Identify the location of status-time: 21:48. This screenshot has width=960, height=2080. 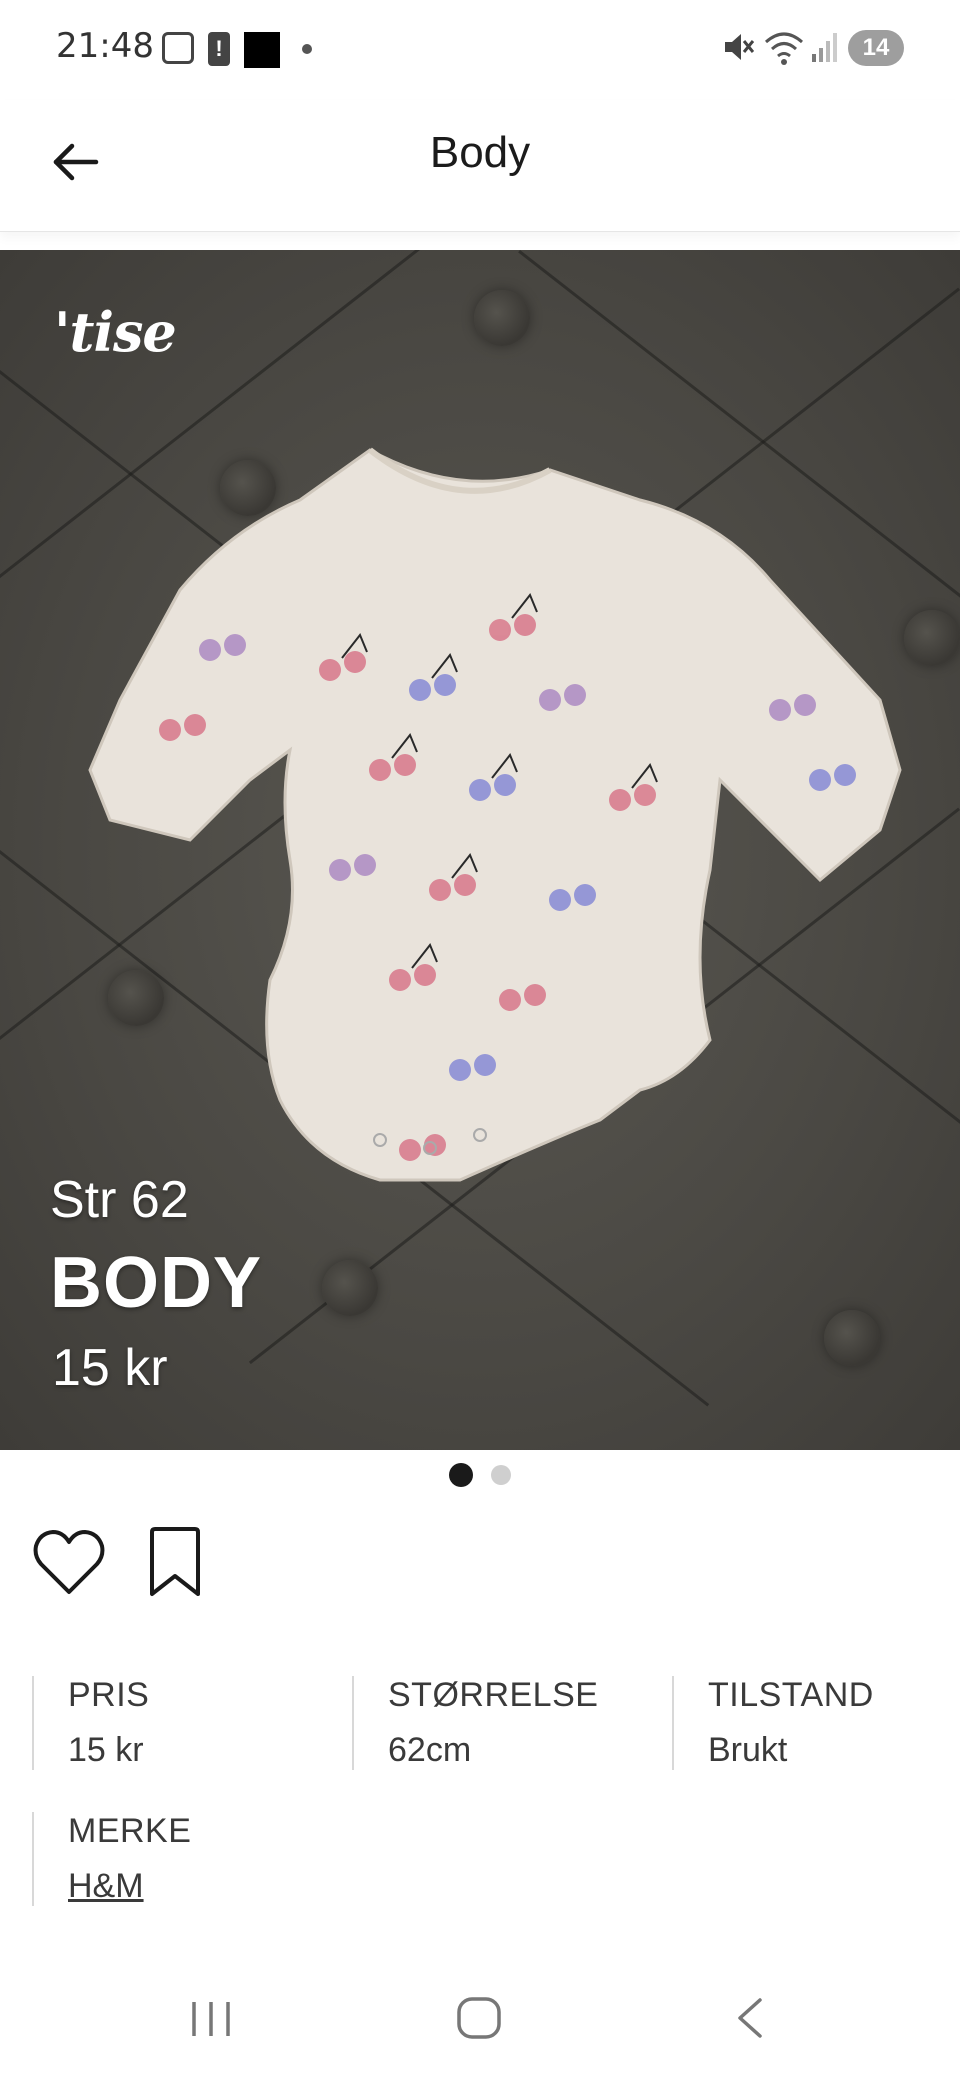
(105, 46).